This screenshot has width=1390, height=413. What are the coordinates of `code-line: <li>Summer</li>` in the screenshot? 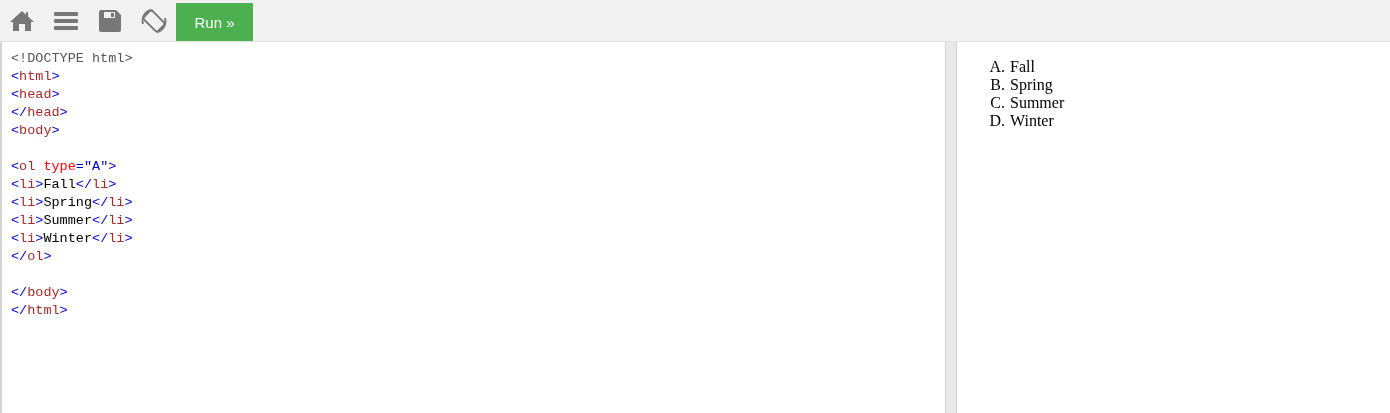 It's located at (72, 221).